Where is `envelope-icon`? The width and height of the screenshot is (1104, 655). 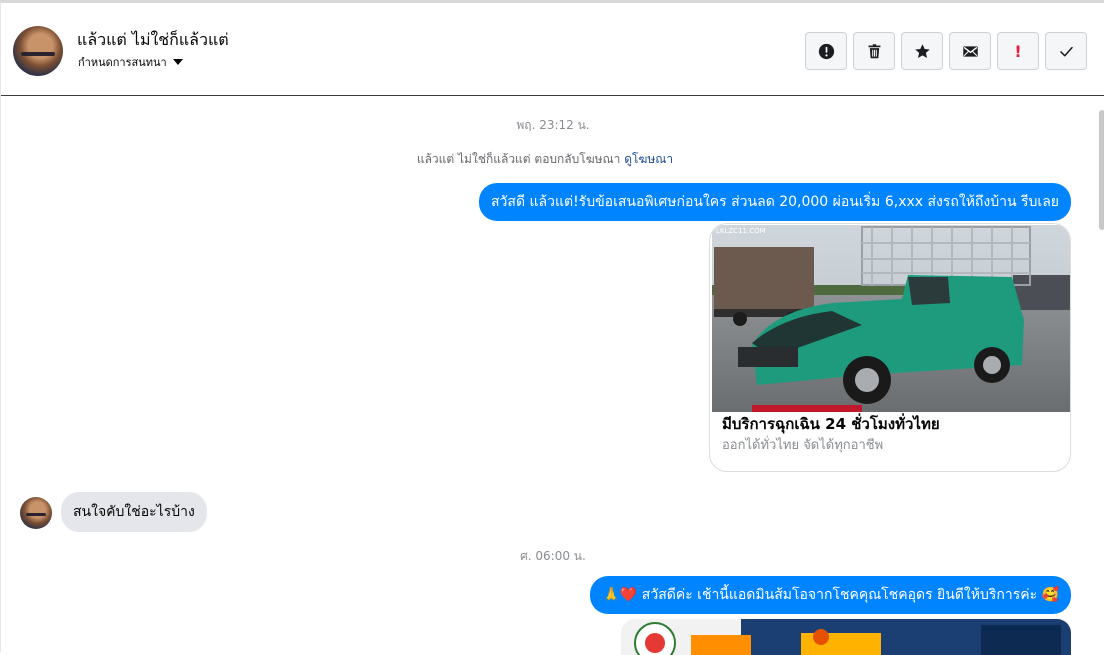
envelope-icon is located at coordinates (970, 51).